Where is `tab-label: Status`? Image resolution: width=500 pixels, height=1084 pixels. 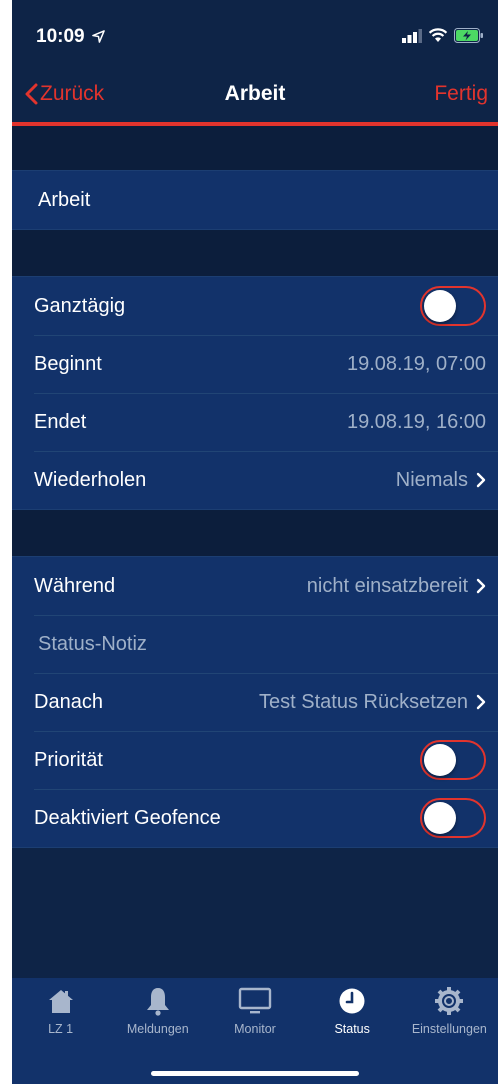 tab-label: Status is located at coordinates (352, 1029).